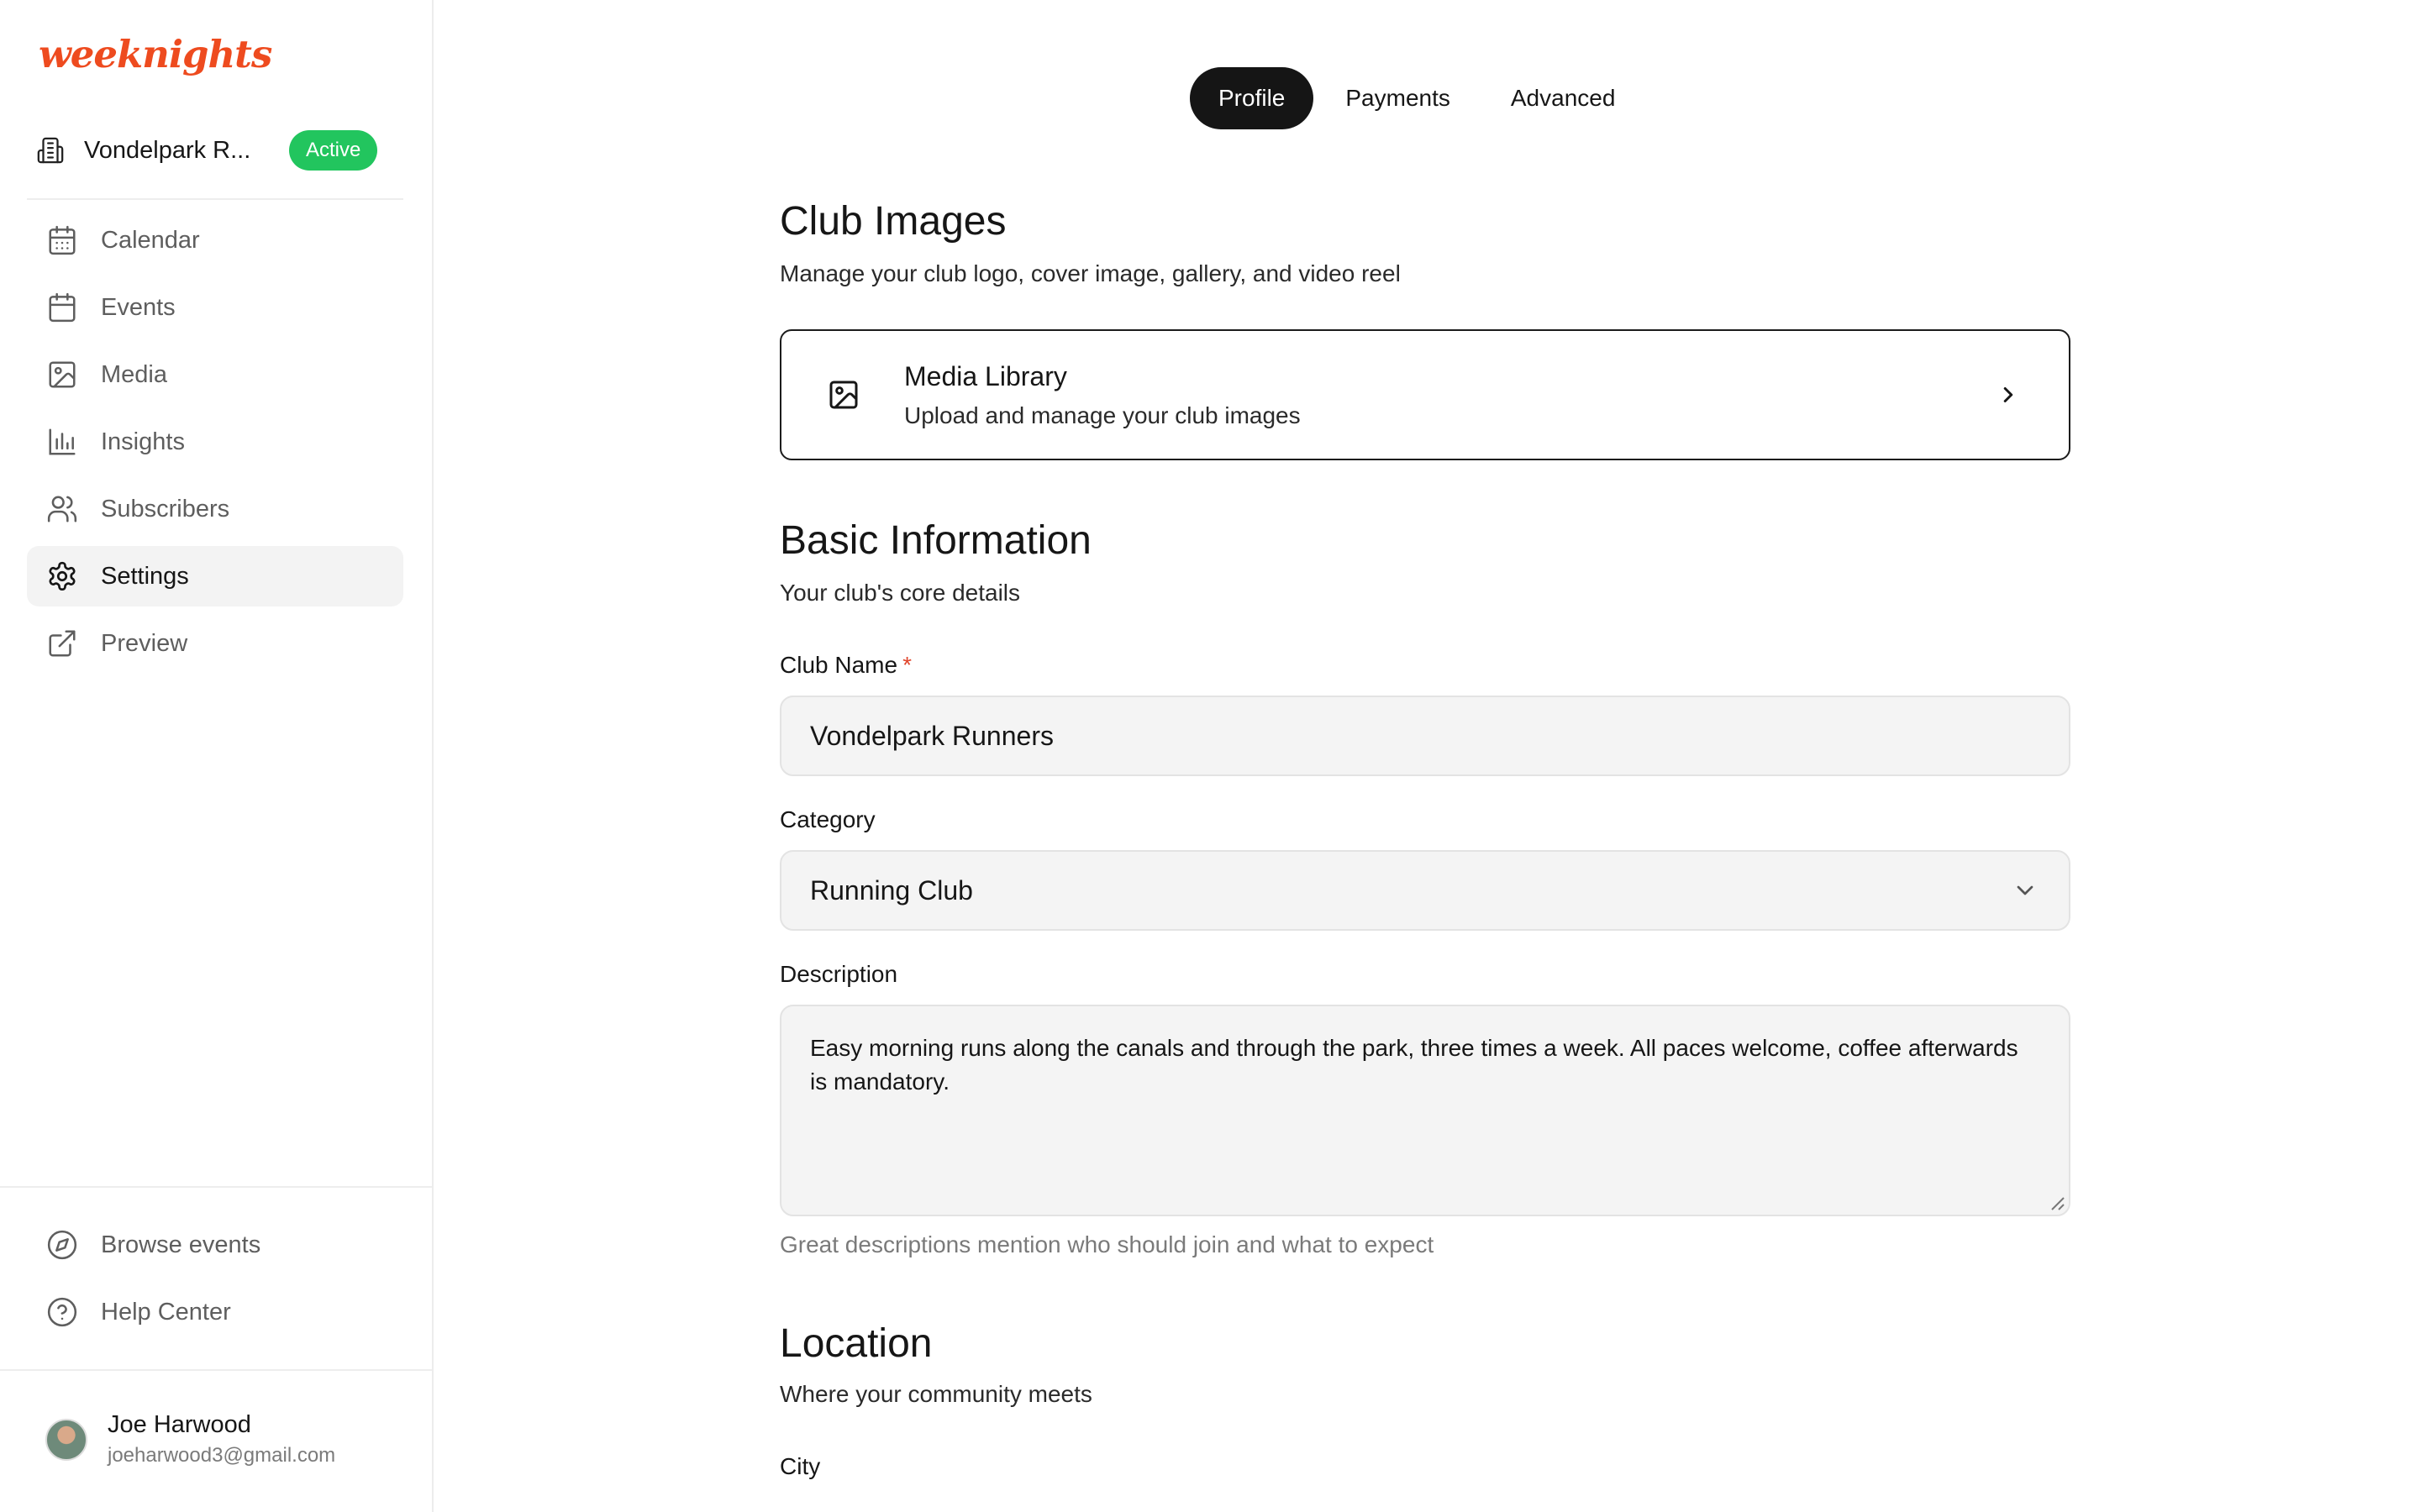 The height and width of the screenshot is (1512, 2420). Describe the element at coordinates (333, 150) in the screenshot. I see `status-badge: Active` at that location.